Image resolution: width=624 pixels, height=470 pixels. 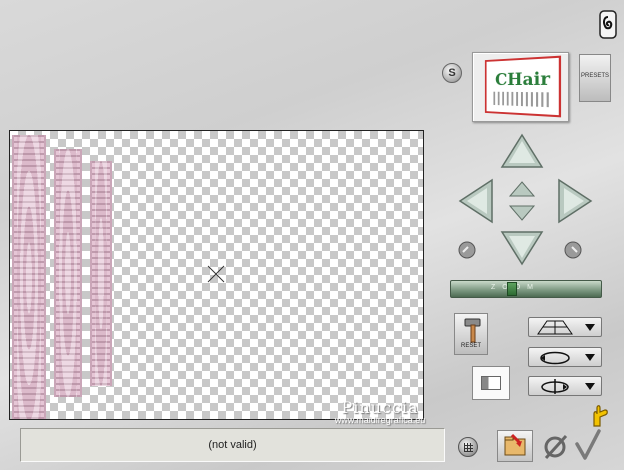 What do you see at coordinates (523, 99) in the screenshot?
I see `thumbnail-pattern` at bounding box center [523, 99].